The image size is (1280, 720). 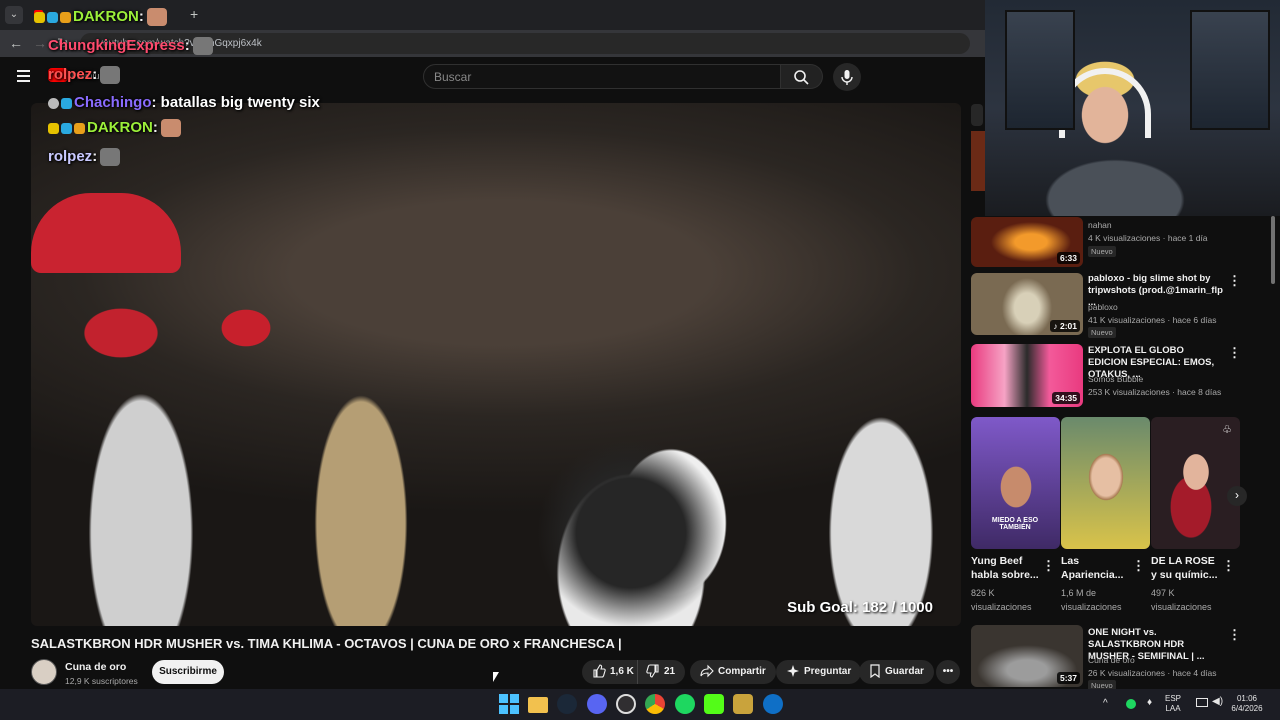 What do you see at coordinates (1105, 483) in the screenshot?
I see `short-thumbnail` at bounding box center [1105, 483].